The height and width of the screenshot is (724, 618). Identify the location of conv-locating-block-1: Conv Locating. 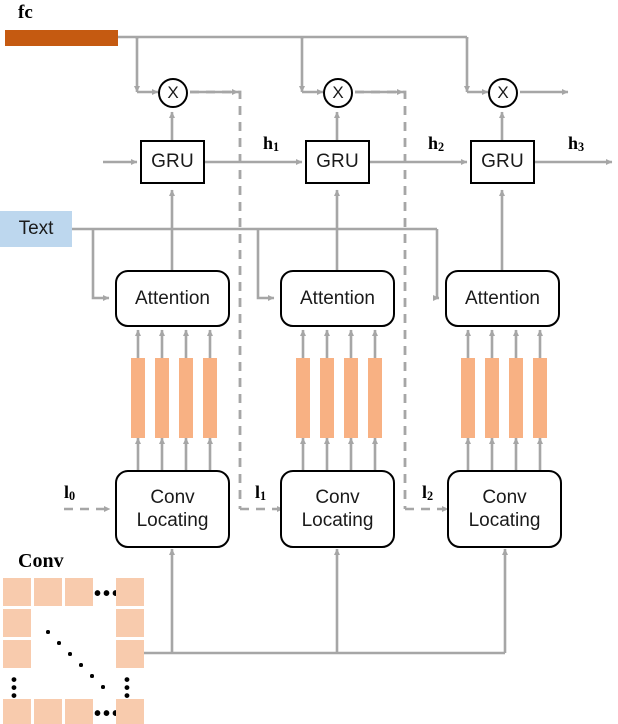
(172, 509).